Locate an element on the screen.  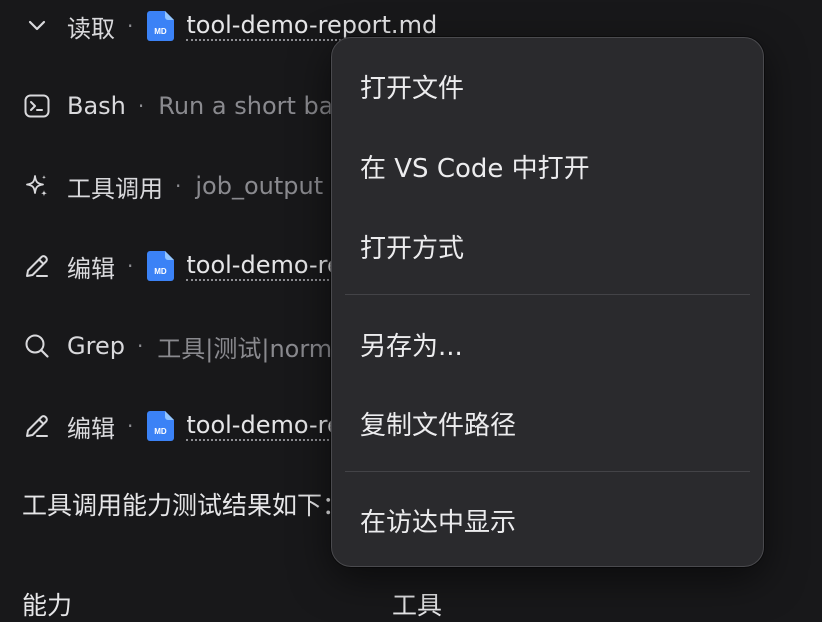
tool-call-label: 工具调用 is located at coordinates (115, 188).